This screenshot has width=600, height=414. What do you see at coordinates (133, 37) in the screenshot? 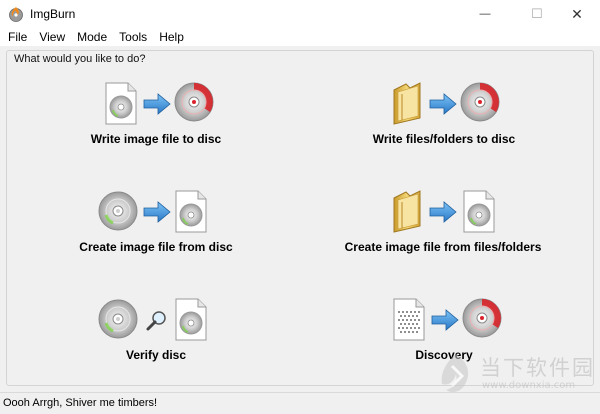
I see `menu-tools: Tools` at bounding box center [133, 37].